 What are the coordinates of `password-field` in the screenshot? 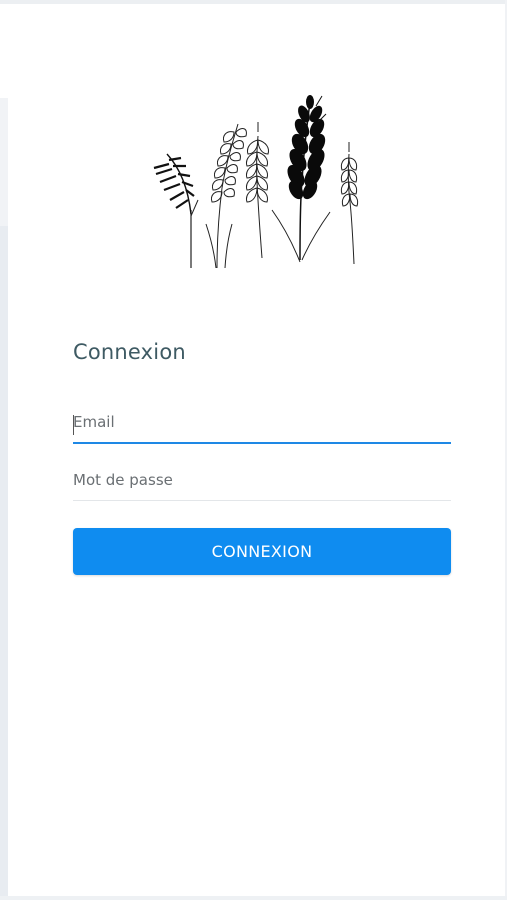 It's located at (262, 482).